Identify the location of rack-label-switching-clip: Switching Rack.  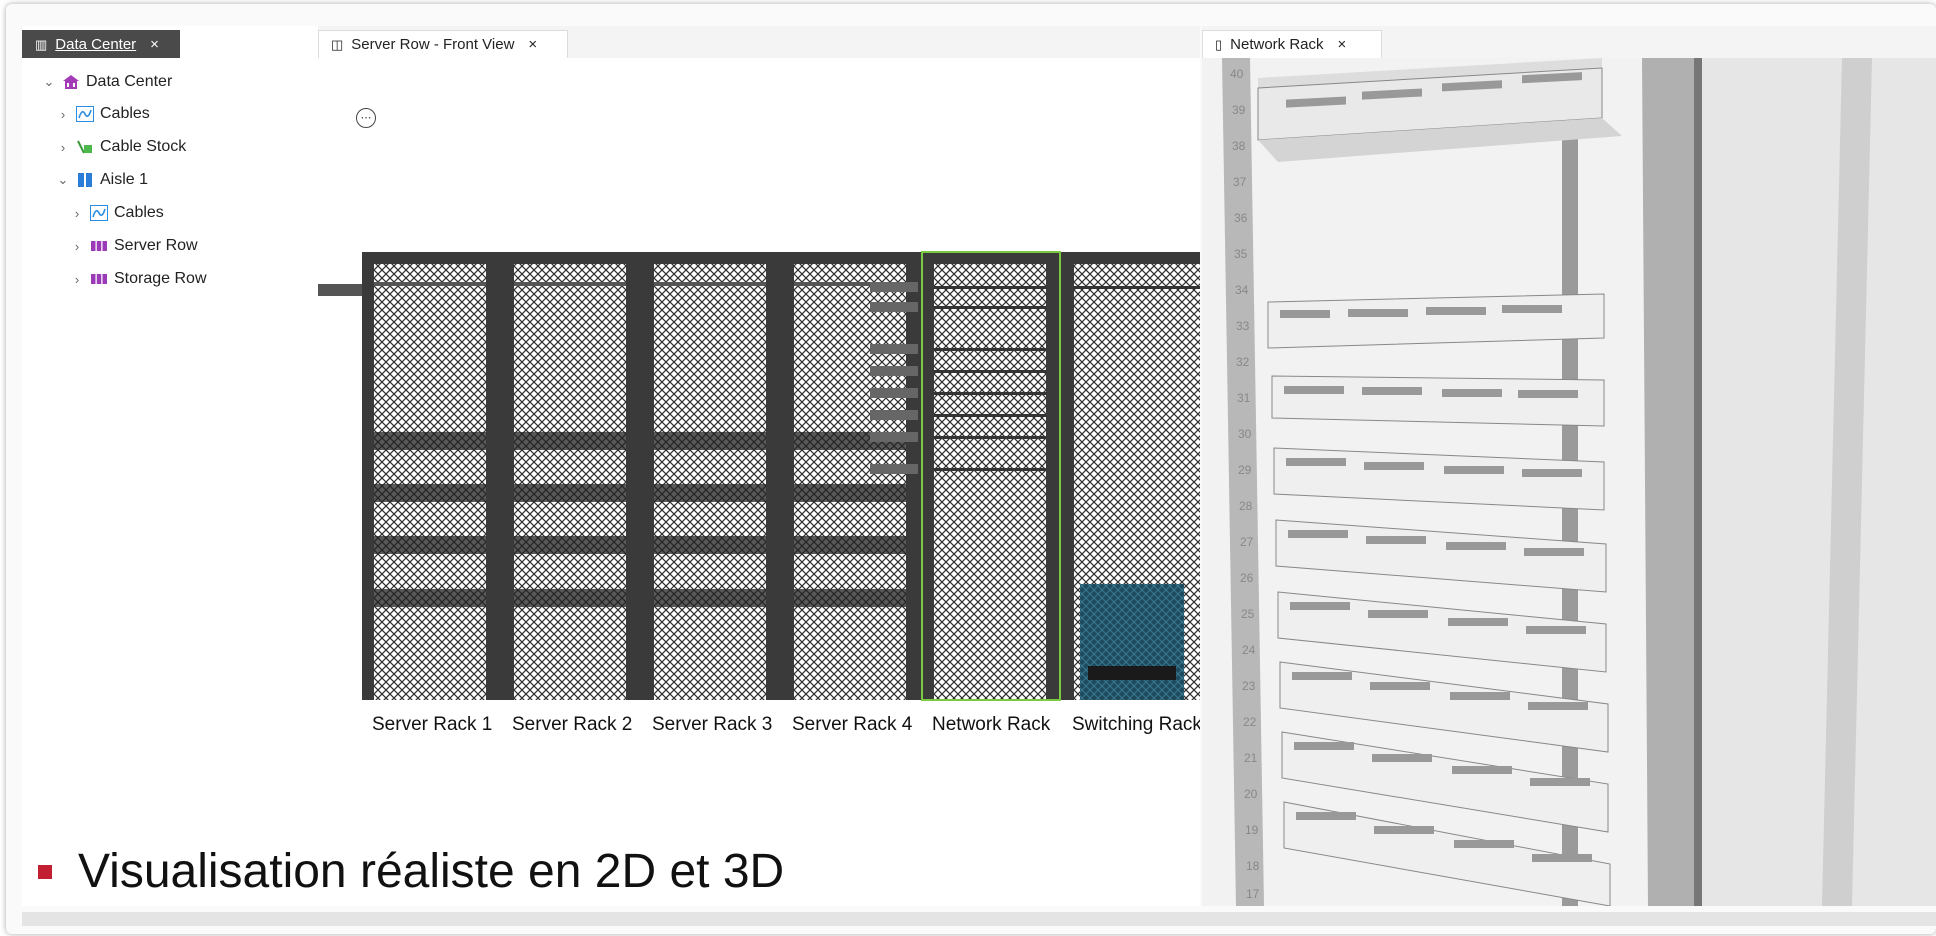
(1133, 729).